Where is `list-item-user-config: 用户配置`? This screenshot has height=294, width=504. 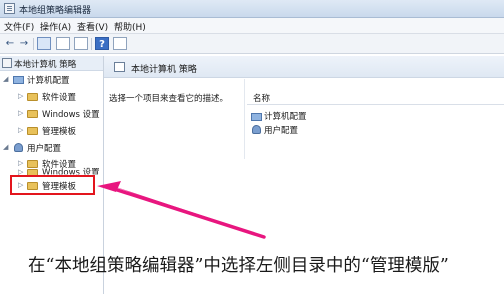
list-item-user-config: 用户配置 is located at coordinates (281, 130).